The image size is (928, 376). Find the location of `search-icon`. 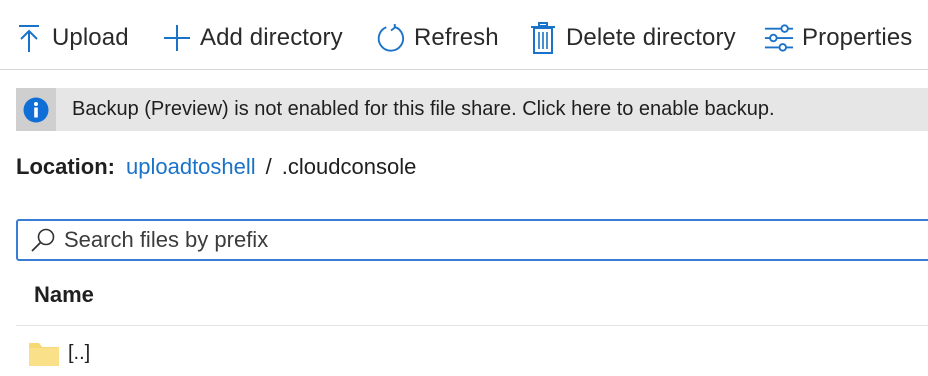

search-icon is located at coordinates (43, 240).